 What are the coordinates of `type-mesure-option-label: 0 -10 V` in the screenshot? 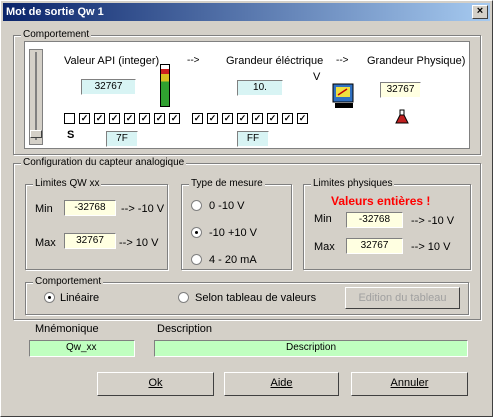 It's located at (226, 206).